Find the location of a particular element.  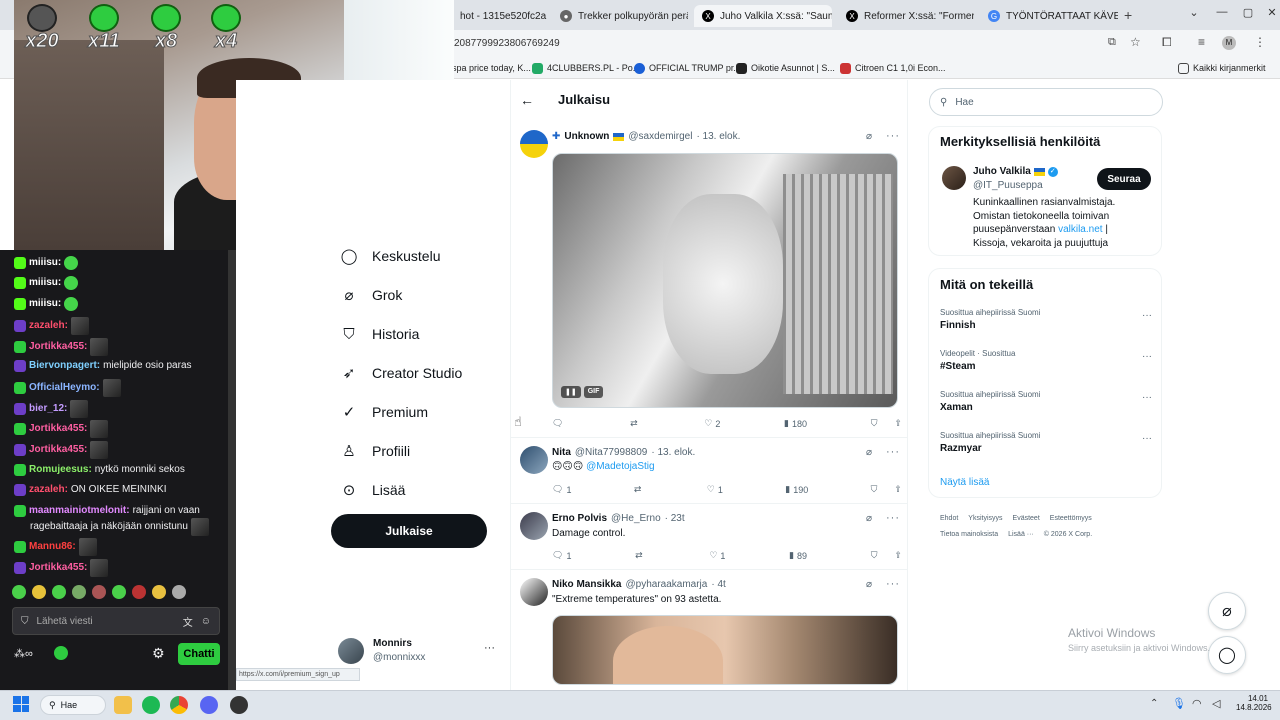

footer-link: Lisää ··· is located at coordinates (1021, 534).